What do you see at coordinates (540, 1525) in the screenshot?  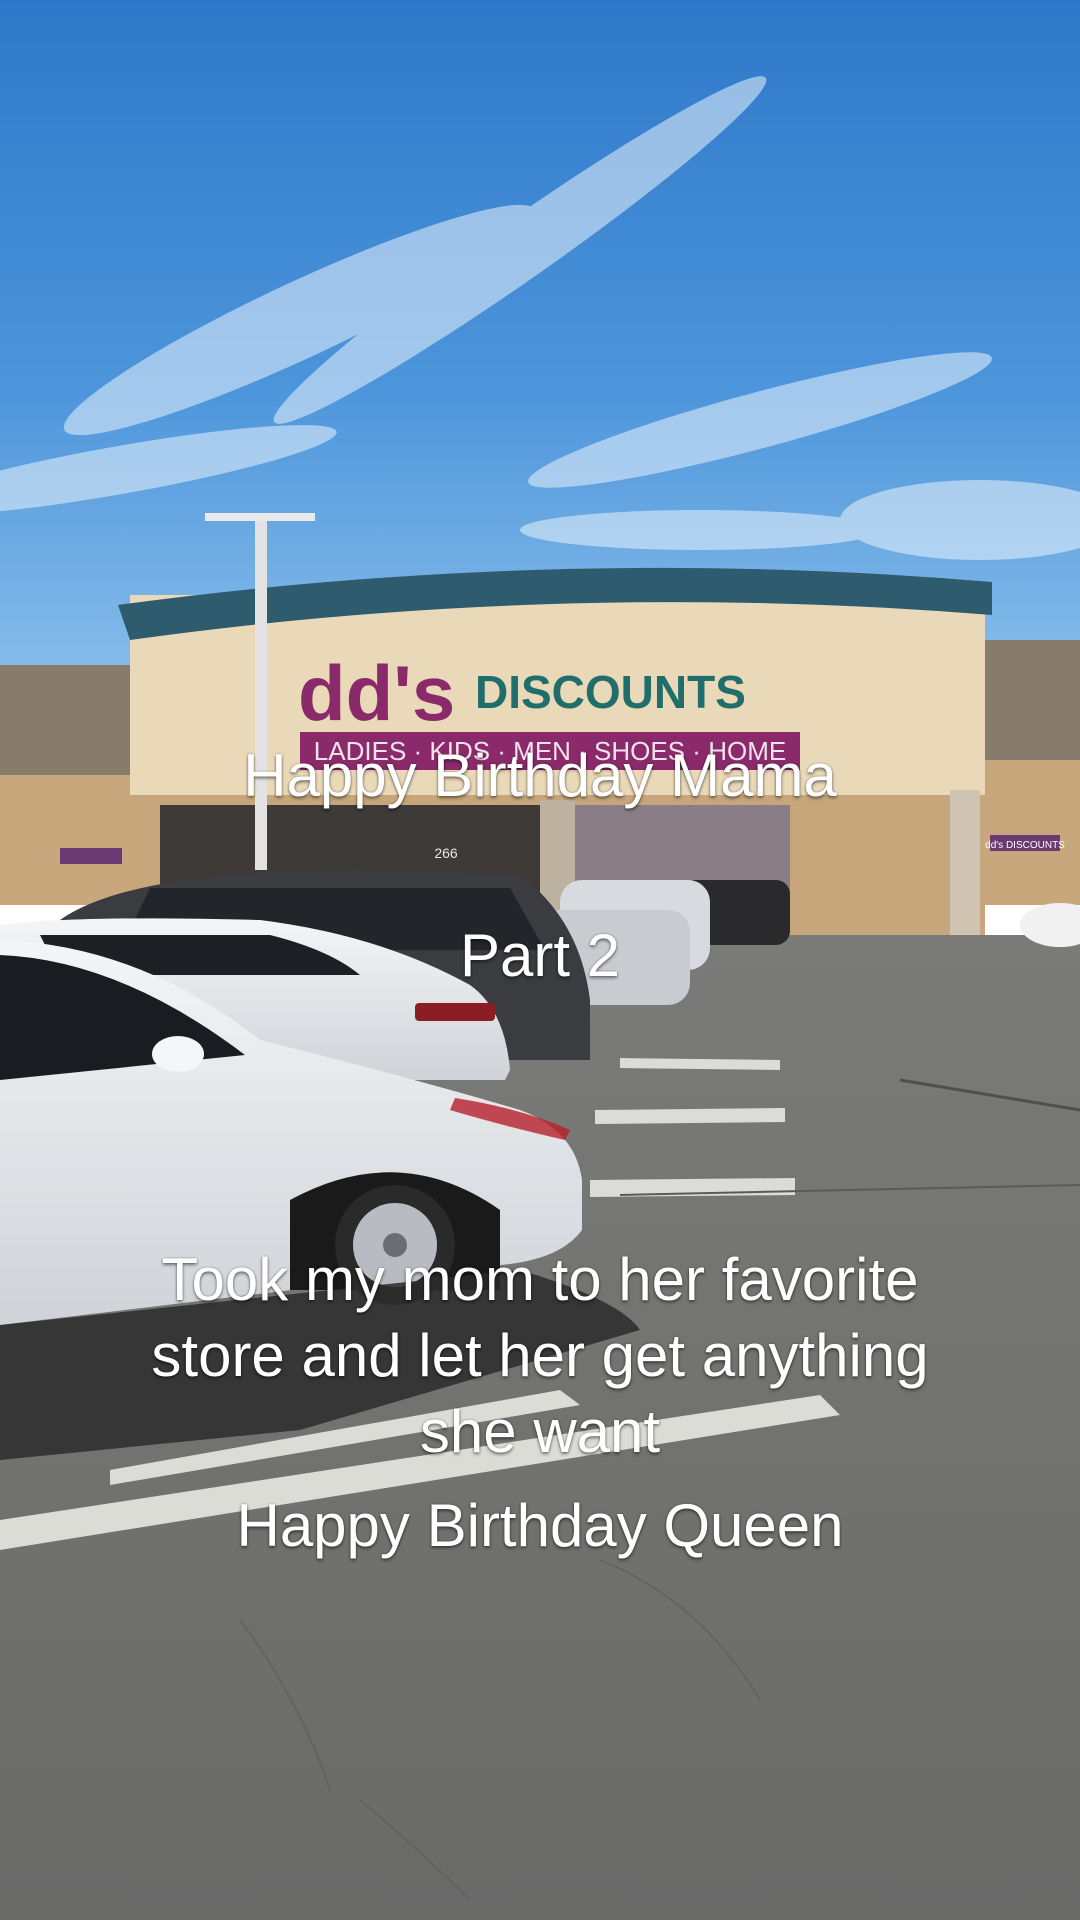 I see `caption-happy-birthday-queen: Happy Birthday Queen` at bounding box center [540, 1525].